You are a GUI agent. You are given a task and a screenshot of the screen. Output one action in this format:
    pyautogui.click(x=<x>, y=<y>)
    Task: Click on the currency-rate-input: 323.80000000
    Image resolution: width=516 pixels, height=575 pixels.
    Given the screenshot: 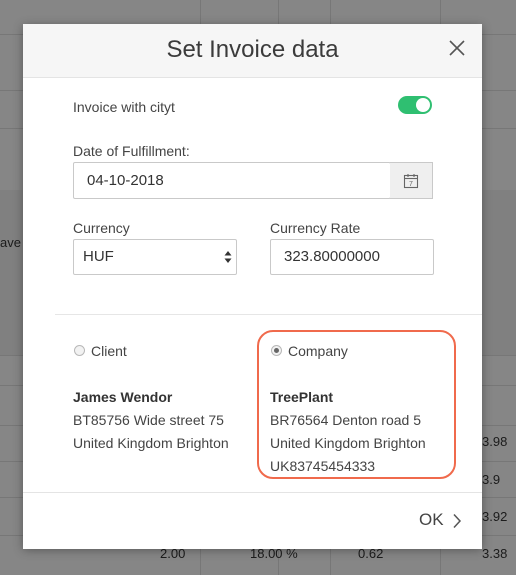 What is the action you would take?
    pyautogui.click(x=352, y=257)
    